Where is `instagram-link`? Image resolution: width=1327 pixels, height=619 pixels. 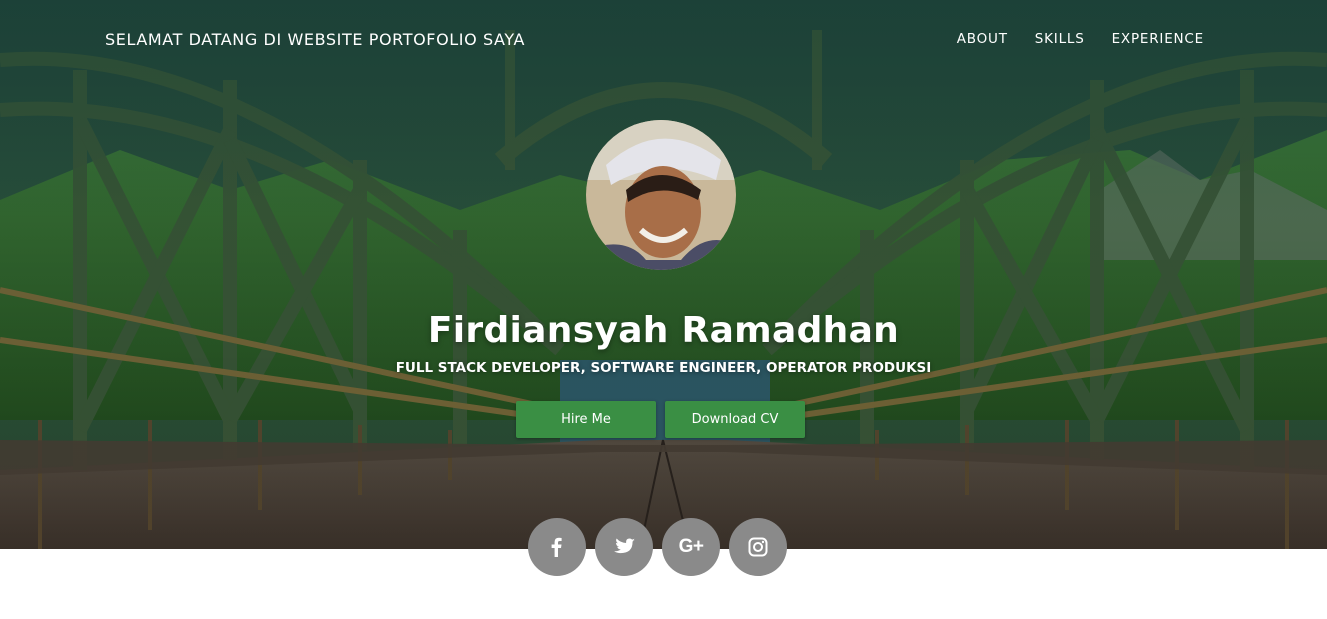
instagram-link is located at coordinates (758, 547).